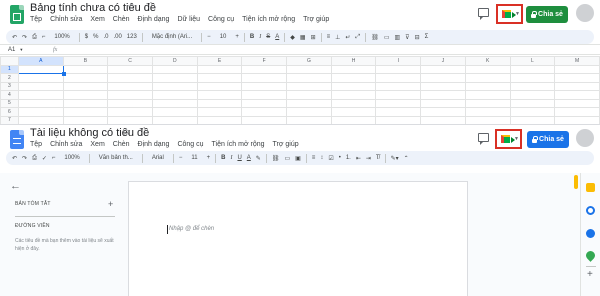 The image size is (600, 296). I want to click on column-header: L, so click(532, 61).